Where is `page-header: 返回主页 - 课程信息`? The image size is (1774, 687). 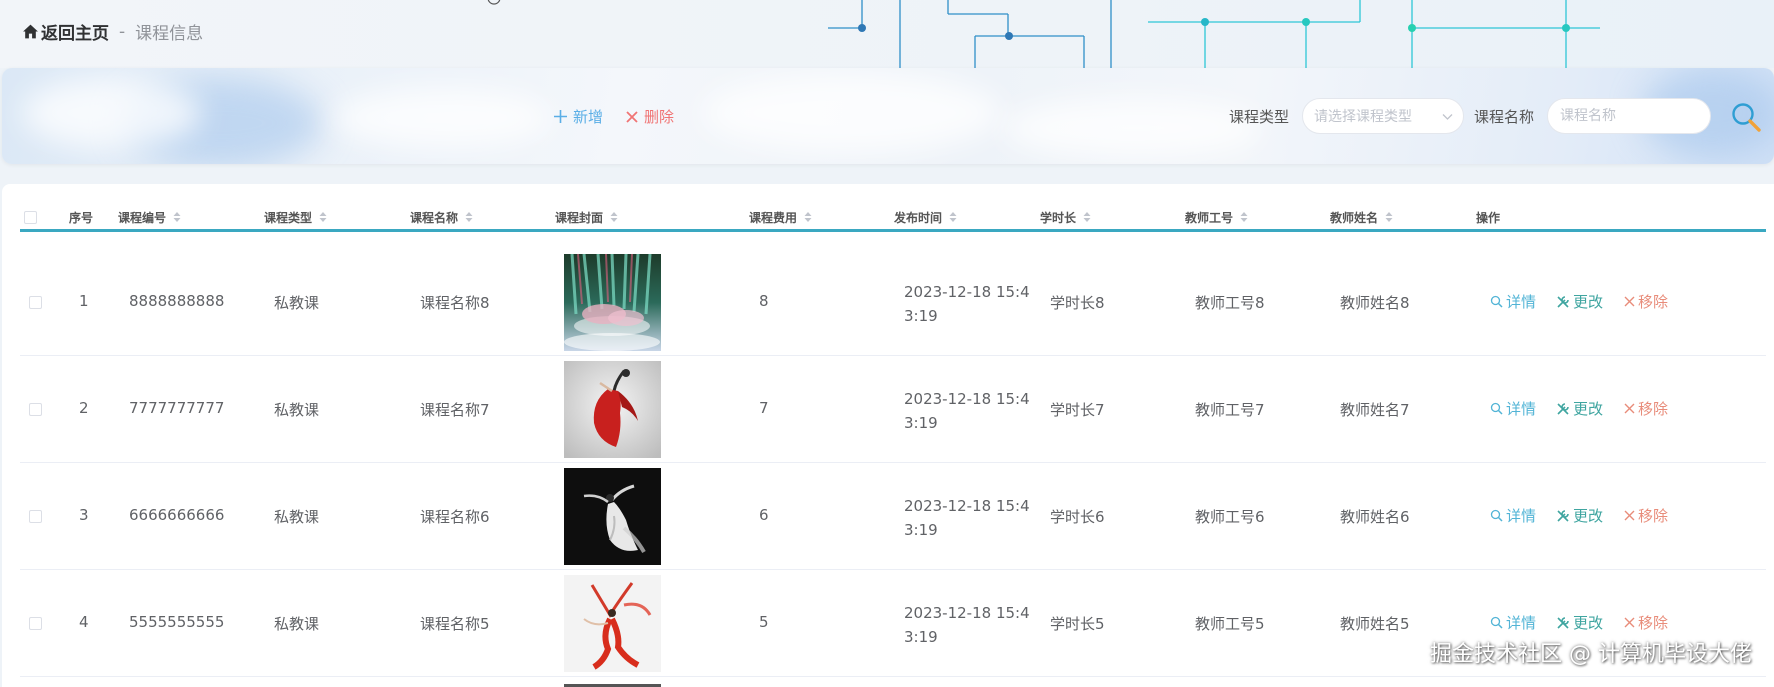
page-header: 返回主页 - 课程信息 is located at coordinates (887, 34).